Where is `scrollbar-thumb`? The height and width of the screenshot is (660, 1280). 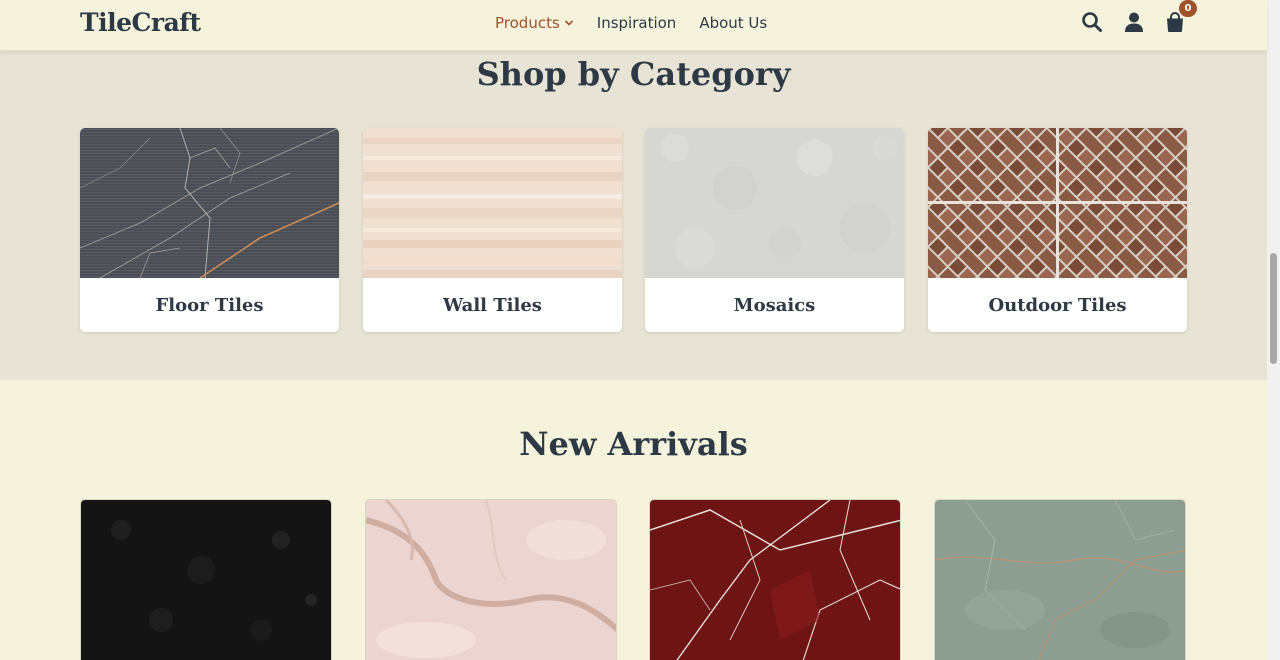 scrollbar-thumb is located at coordinates (1273, 308).